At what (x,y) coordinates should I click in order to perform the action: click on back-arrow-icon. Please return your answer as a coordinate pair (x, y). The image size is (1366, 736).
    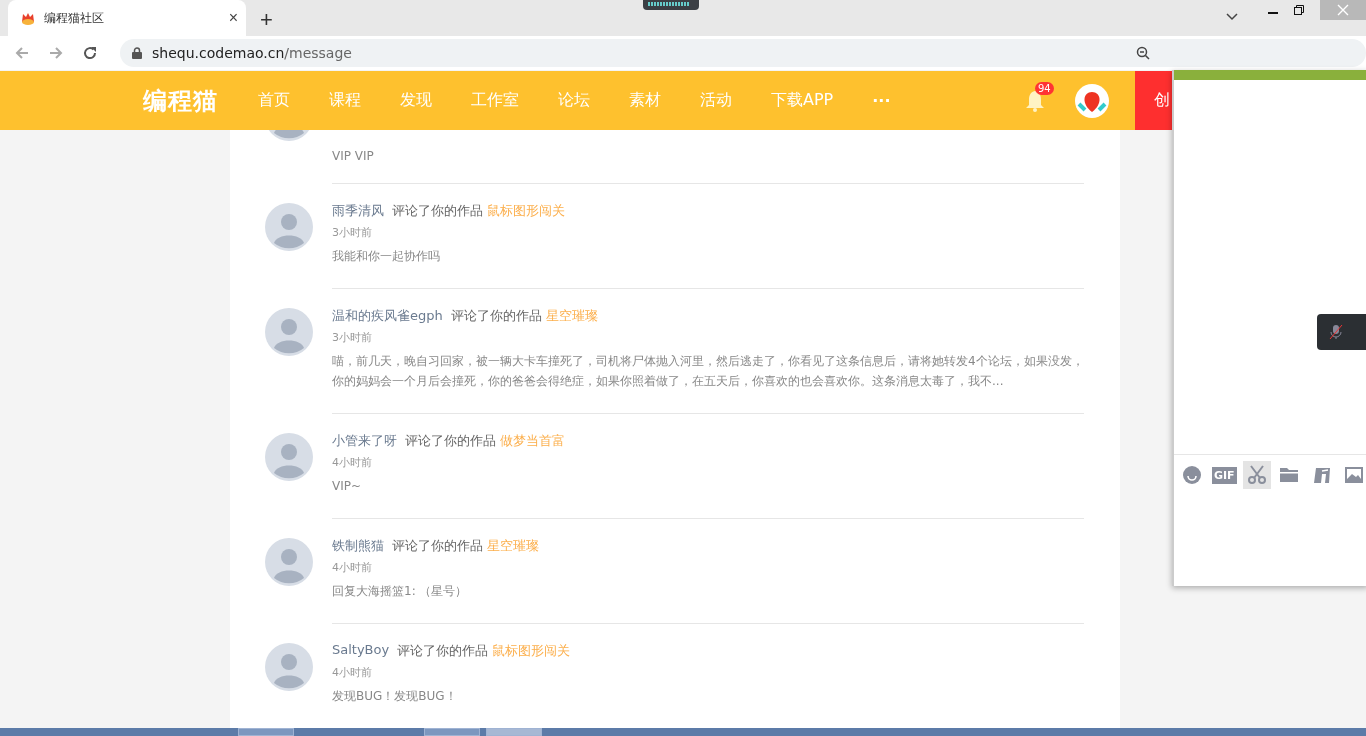
    Looking at the image, I should click on (22, 53).